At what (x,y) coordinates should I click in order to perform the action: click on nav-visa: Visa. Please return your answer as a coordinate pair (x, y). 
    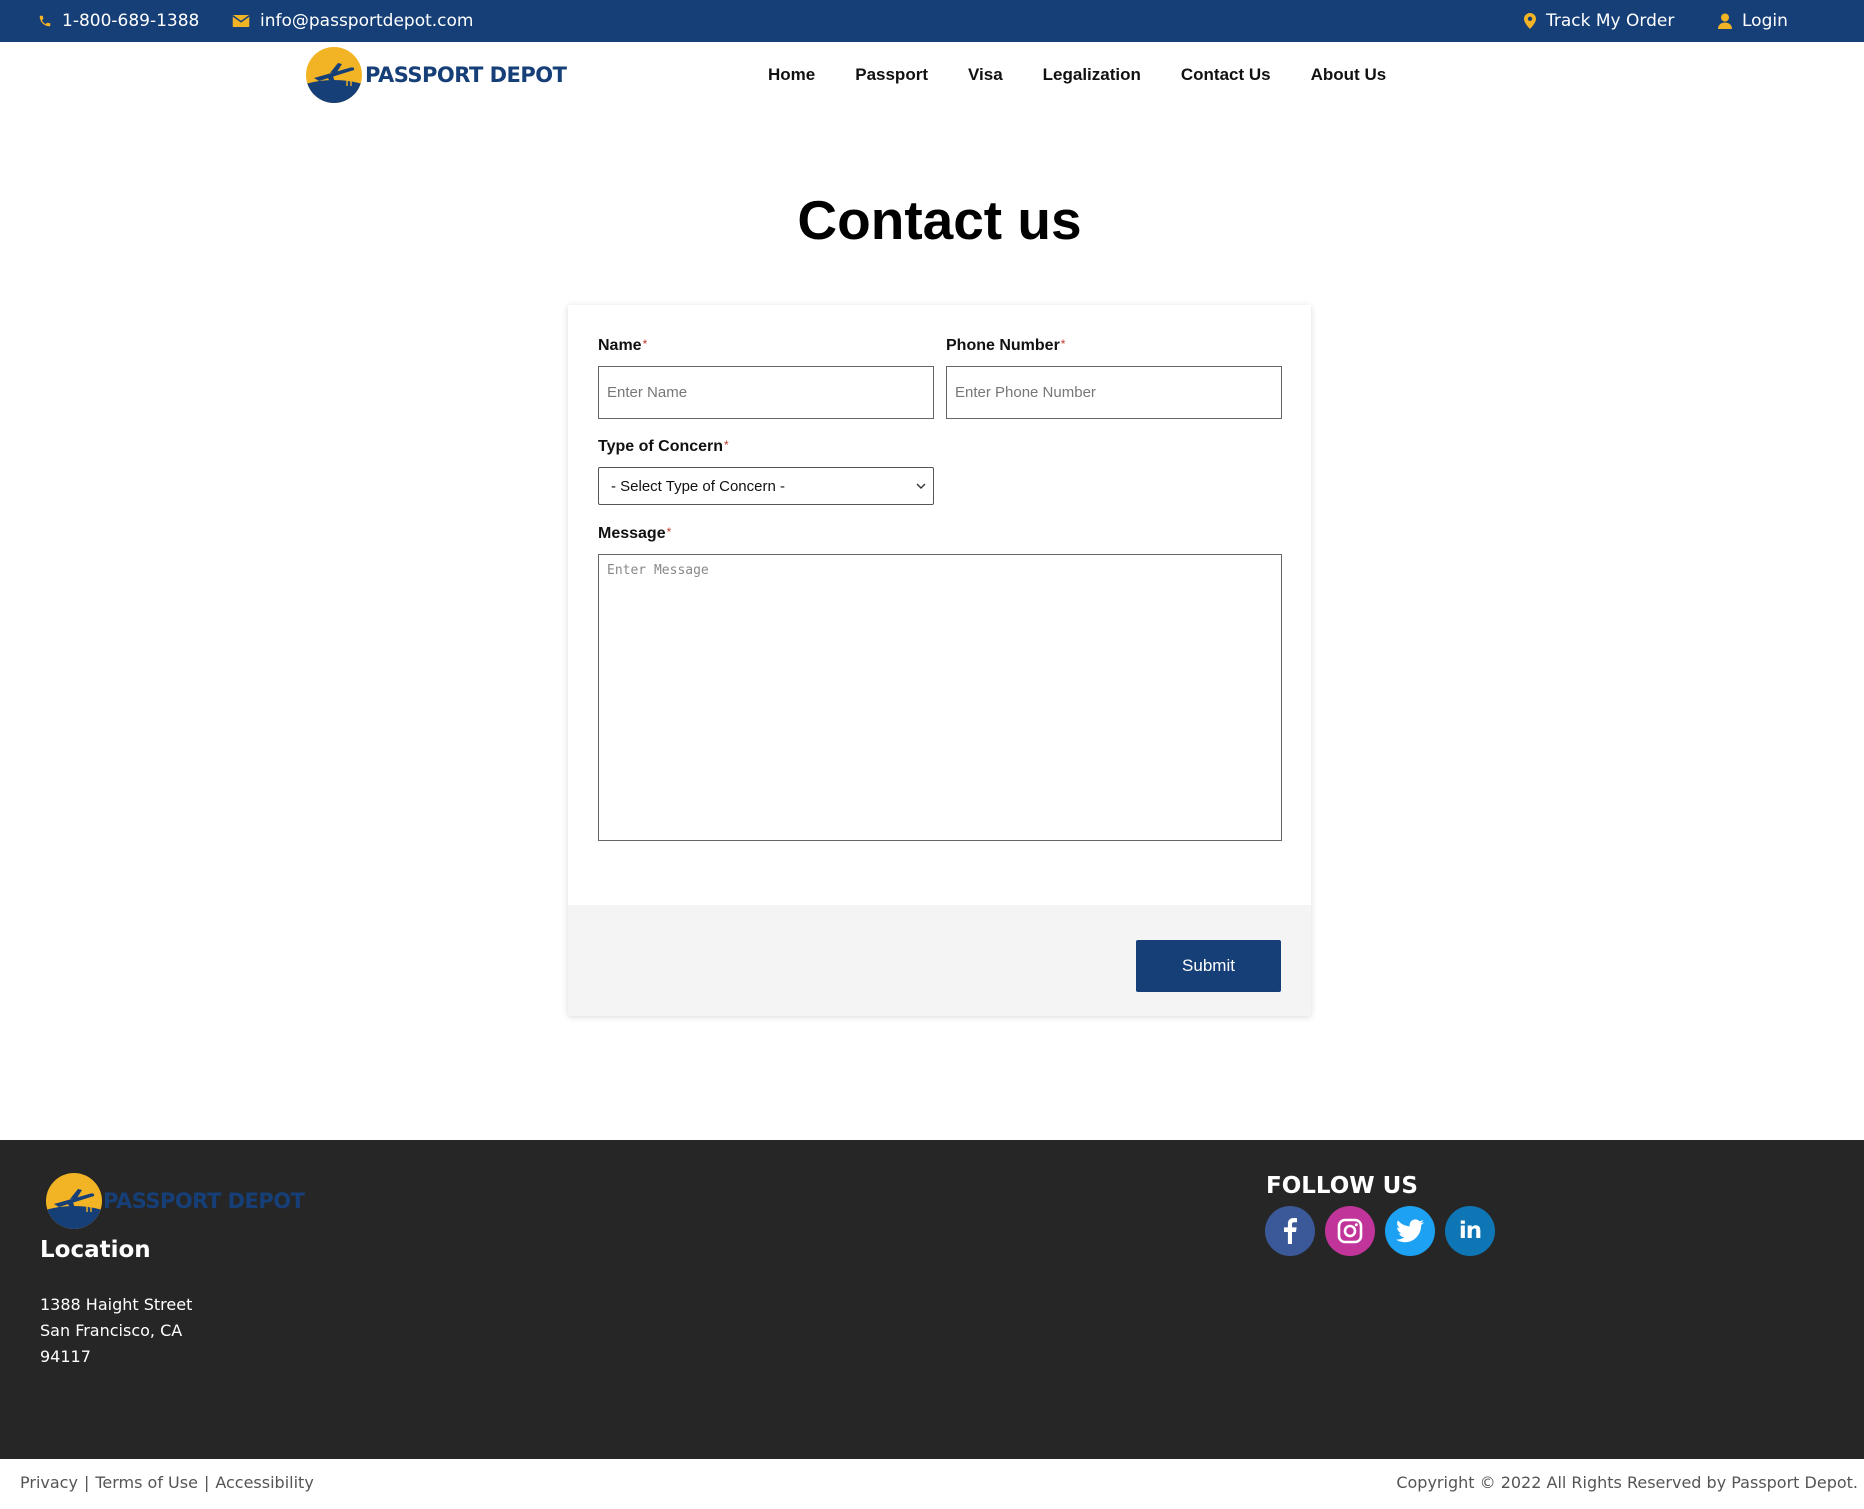
    Looking at the image, I should click on (985, 75).